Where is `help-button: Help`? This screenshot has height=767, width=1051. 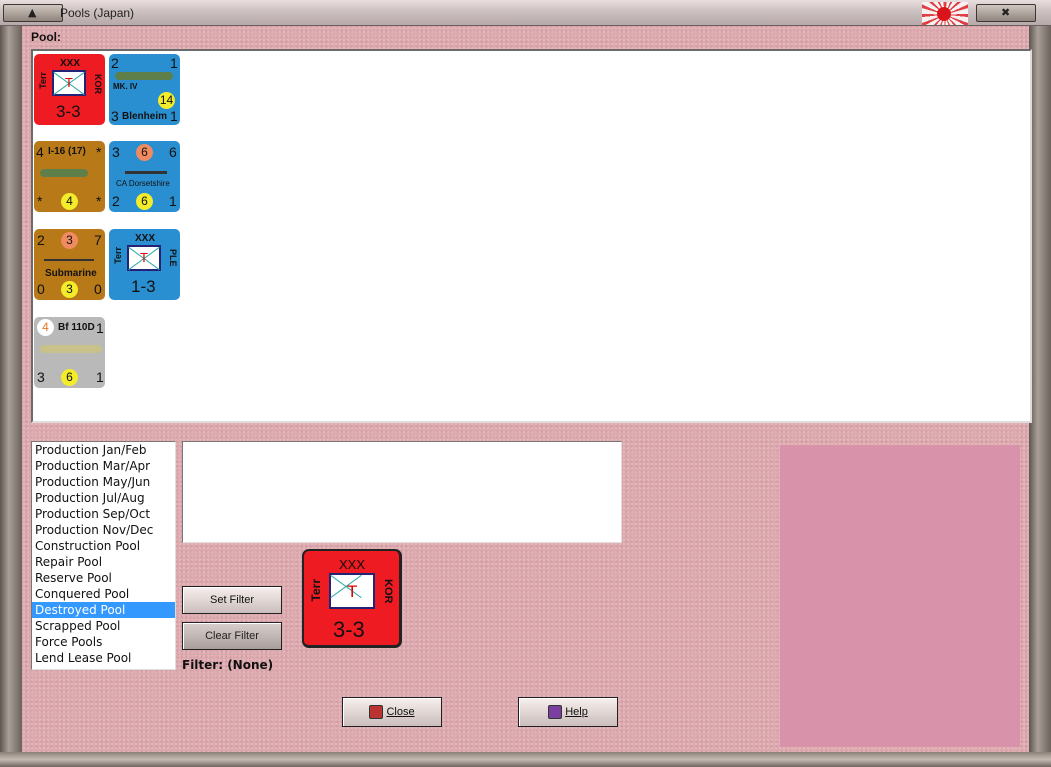 help-button: Help is located at coordinates (568, 712).